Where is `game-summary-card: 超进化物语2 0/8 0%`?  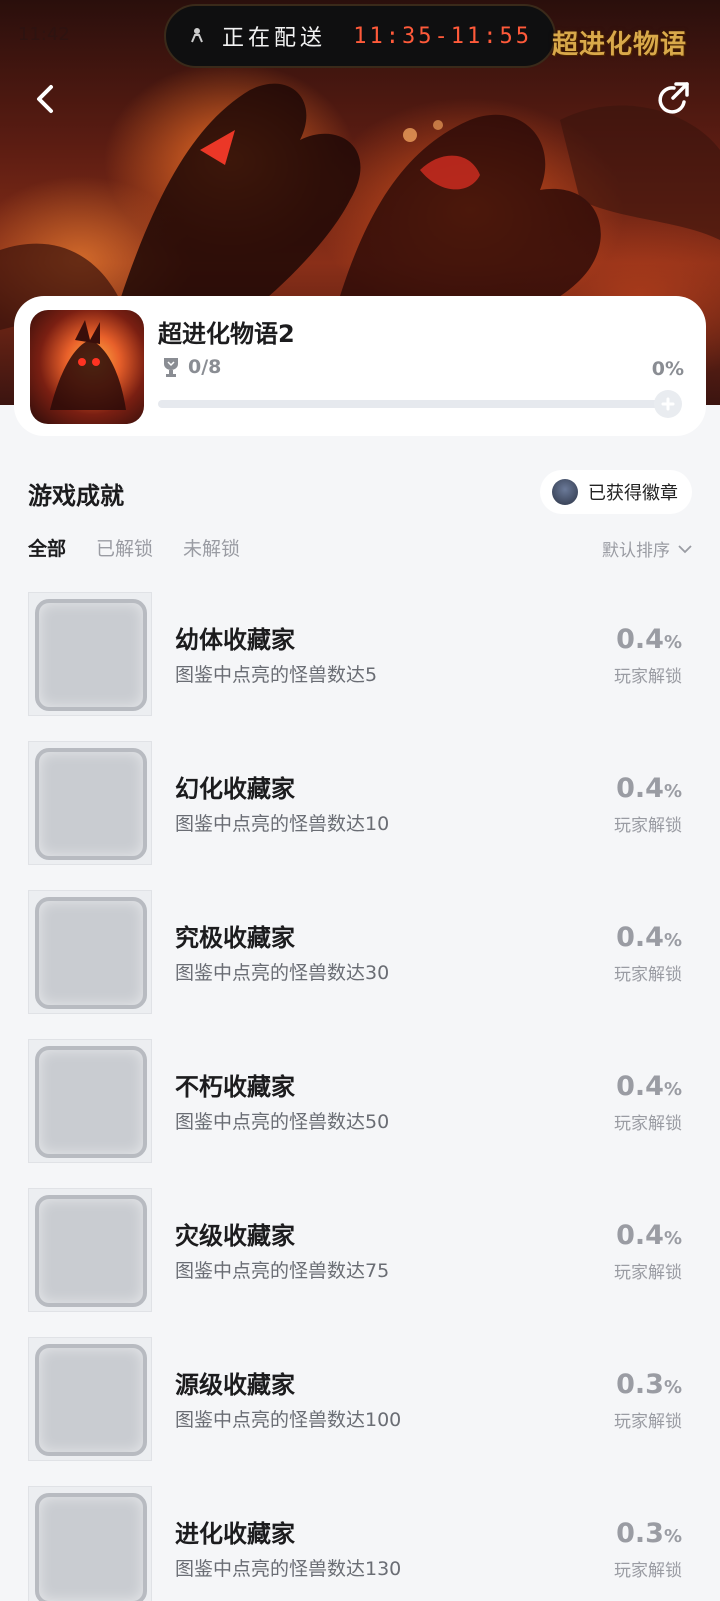 game-summary-card: 超进化物语2 0/8 0% is located at coordinates (360, 366).